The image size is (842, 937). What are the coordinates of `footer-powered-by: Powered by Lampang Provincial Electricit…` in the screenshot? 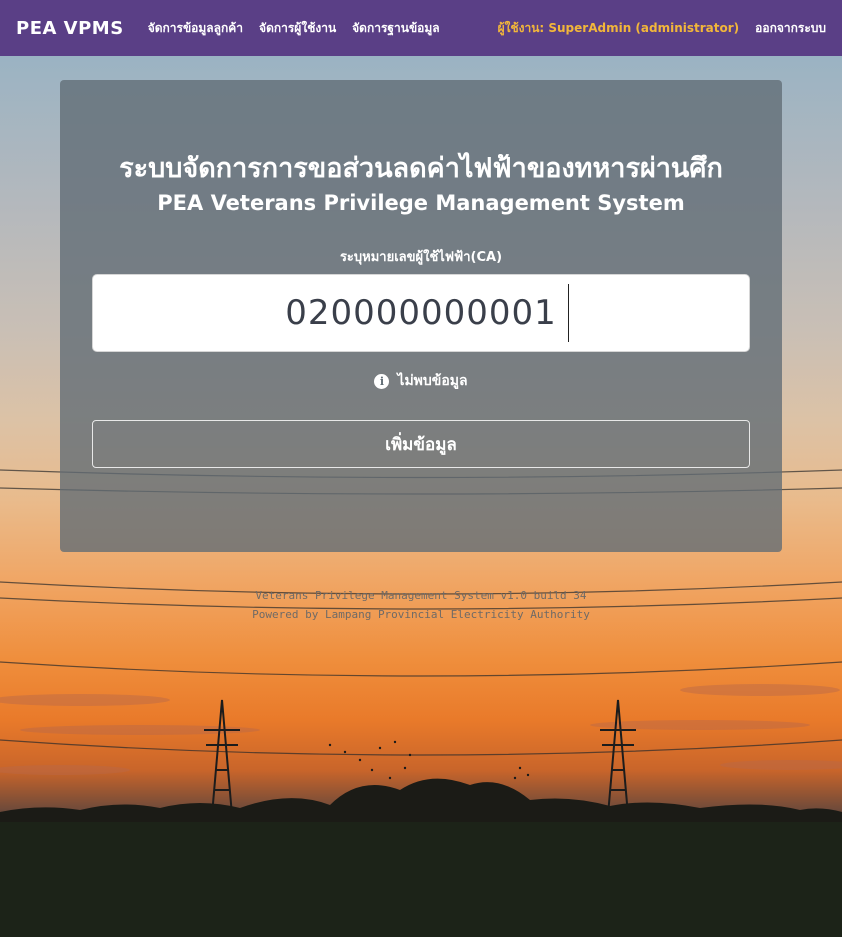 It's located at (421, 614).